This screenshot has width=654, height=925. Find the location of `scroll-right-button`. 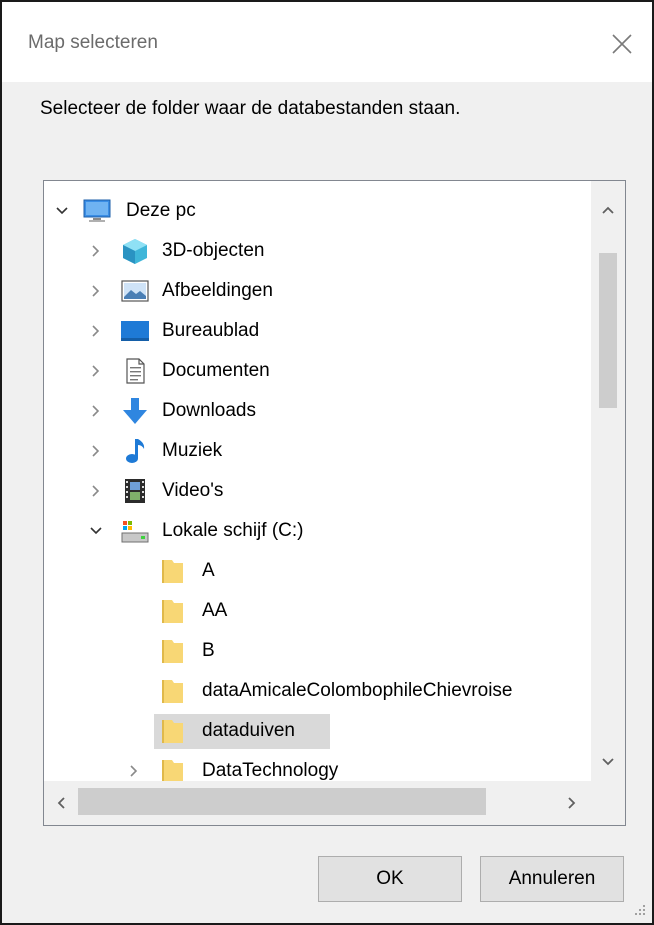

scroll-right-button is located at coordinates (572, 803).